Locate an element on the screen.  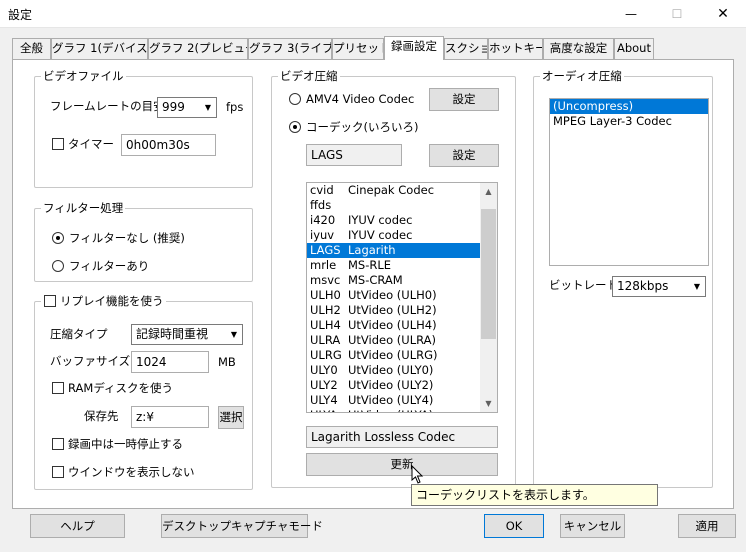
filter-none-label: フィルターなし (推奨) is located at coordinates (127, 238).